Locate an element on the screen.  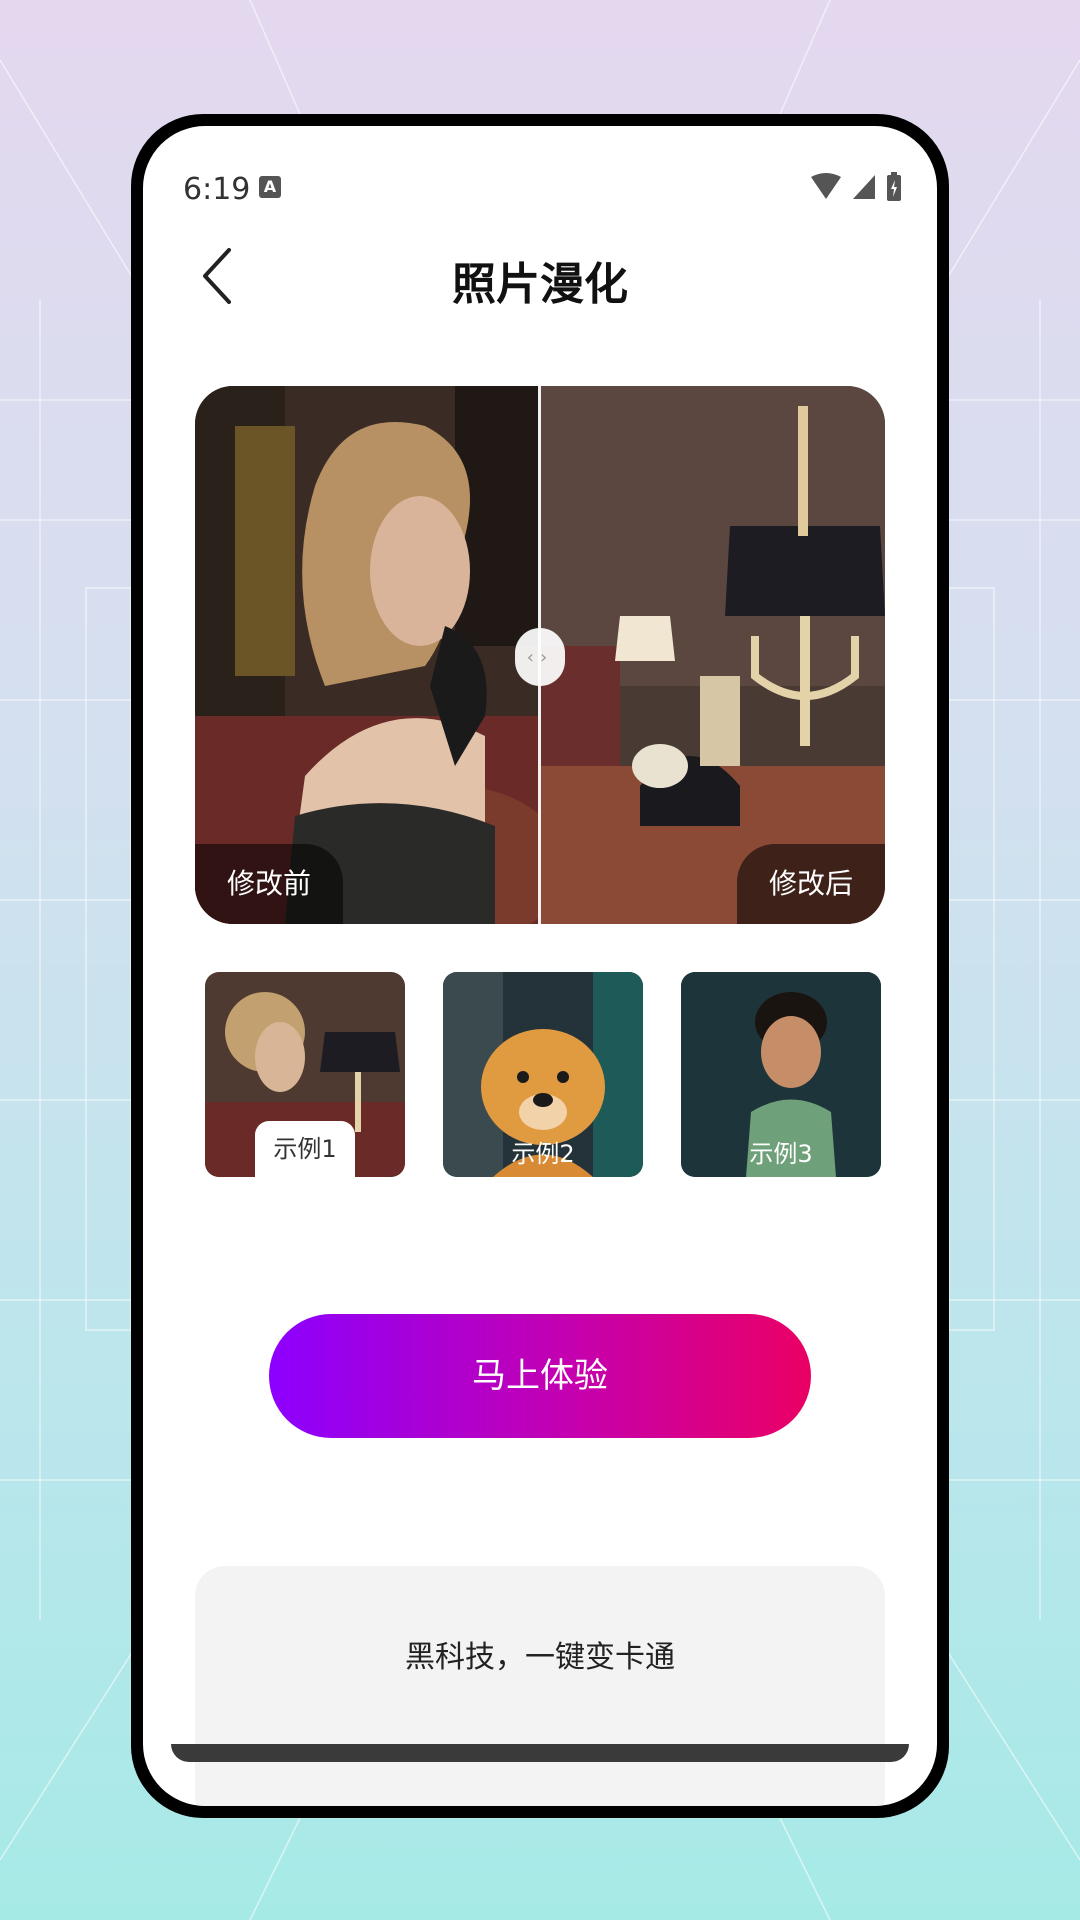
sample-item-1: 示例1 is located at coordinates (305, 1074).